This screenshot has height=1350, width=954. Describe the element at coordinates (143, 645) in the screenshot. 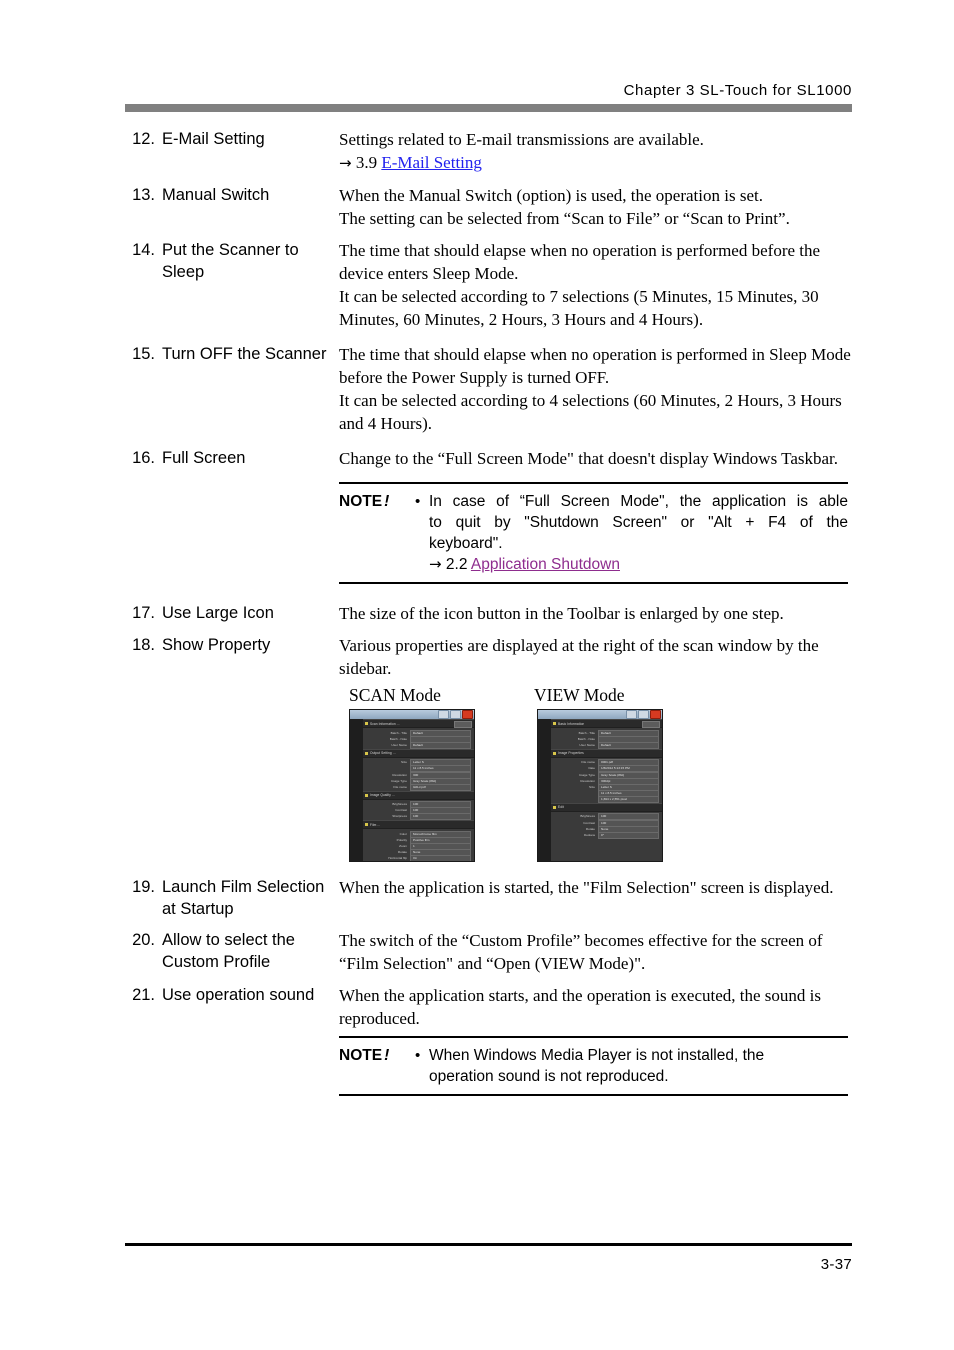

I see `entry-number: 18.` at that location.